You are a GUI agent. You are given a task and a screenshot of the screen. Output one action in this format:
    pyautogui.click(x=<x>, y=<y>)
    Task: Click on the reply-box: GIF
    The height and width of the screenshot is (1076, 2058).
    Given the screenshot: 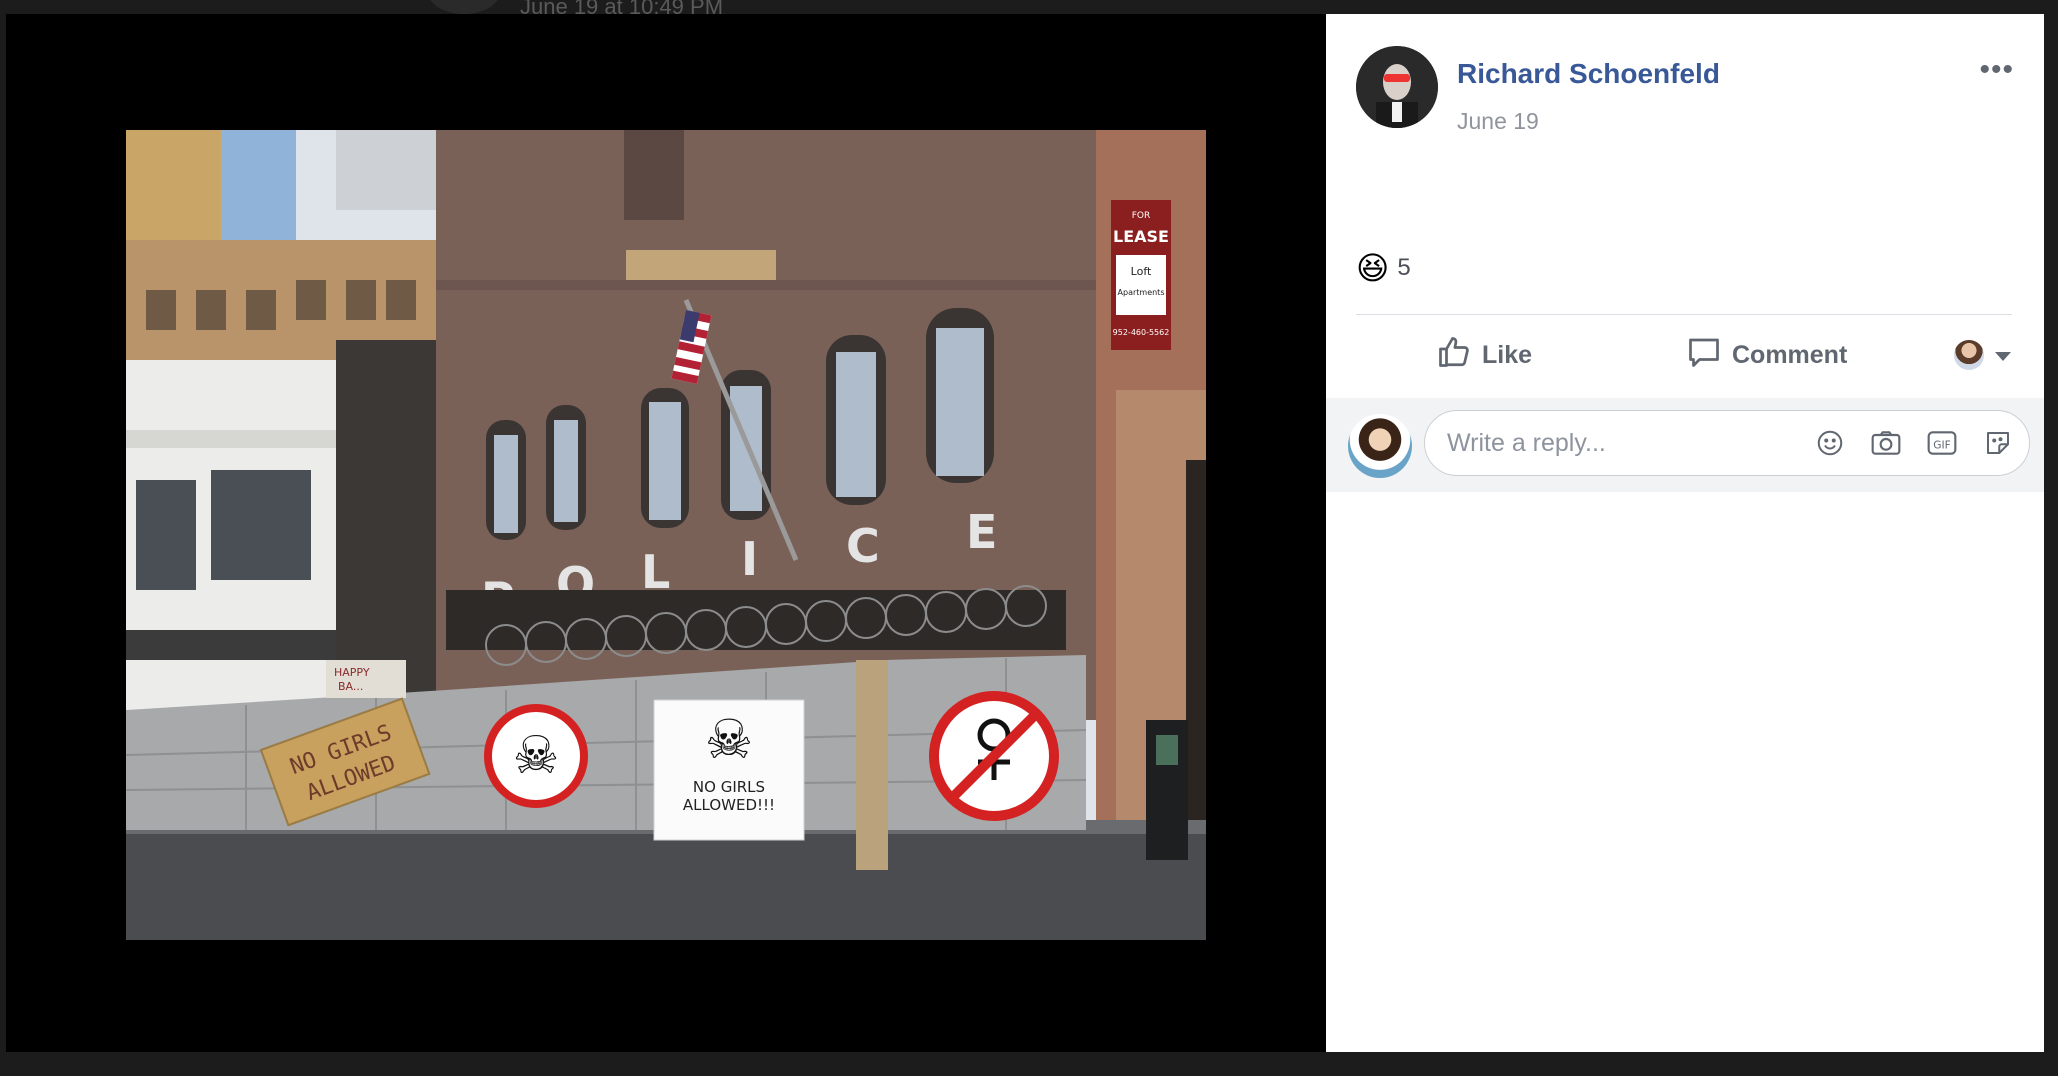 What is the action you would take?
    pyautogui.click(x=1727, y=443)
    